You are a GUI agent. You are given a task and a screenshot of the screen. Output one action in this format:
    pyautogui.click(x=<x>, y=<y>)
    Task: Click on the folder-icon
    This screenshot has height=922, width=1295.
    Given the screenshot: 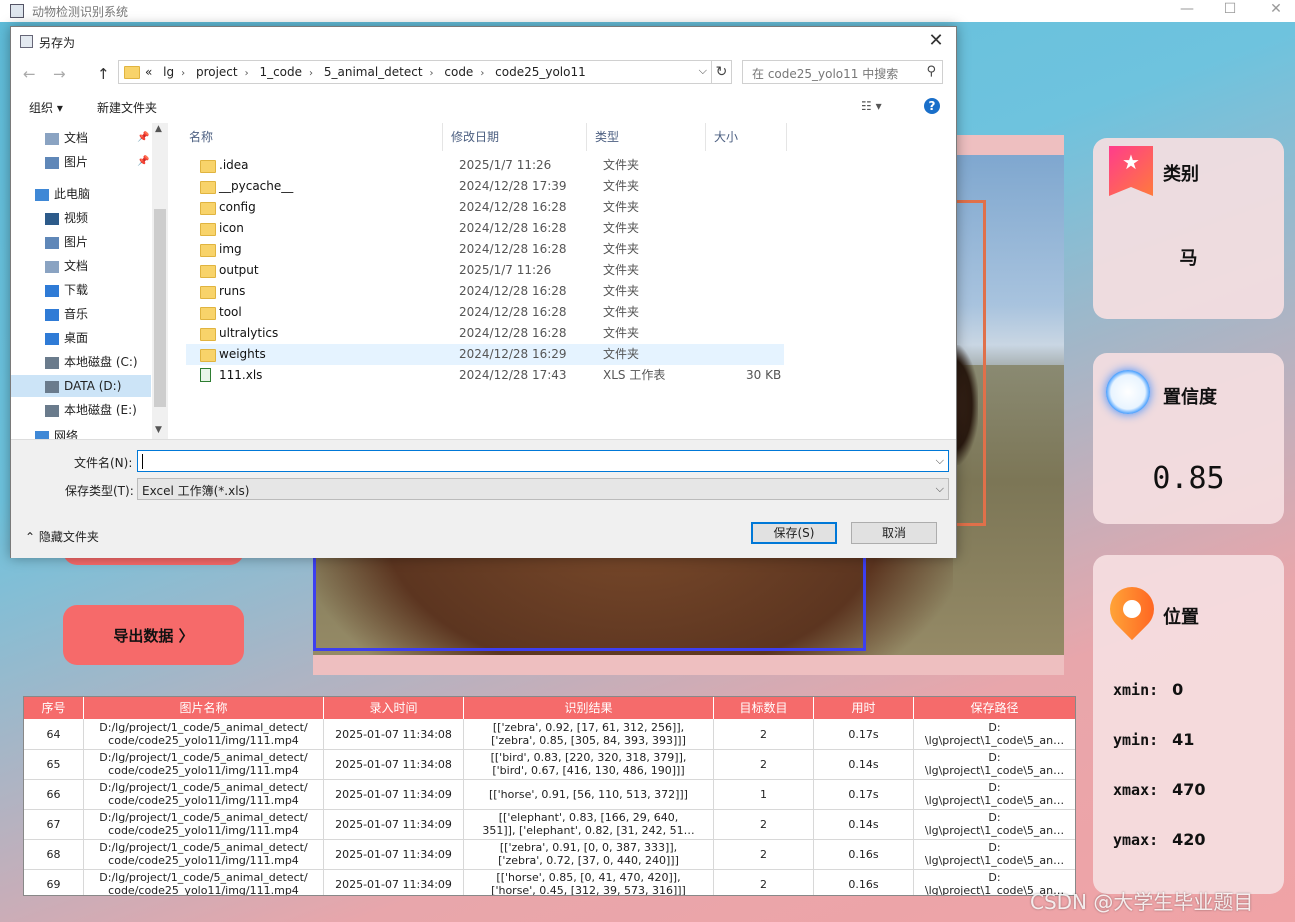 What is the action you would take?
    pyautogui.click(x=208, y=313)
    